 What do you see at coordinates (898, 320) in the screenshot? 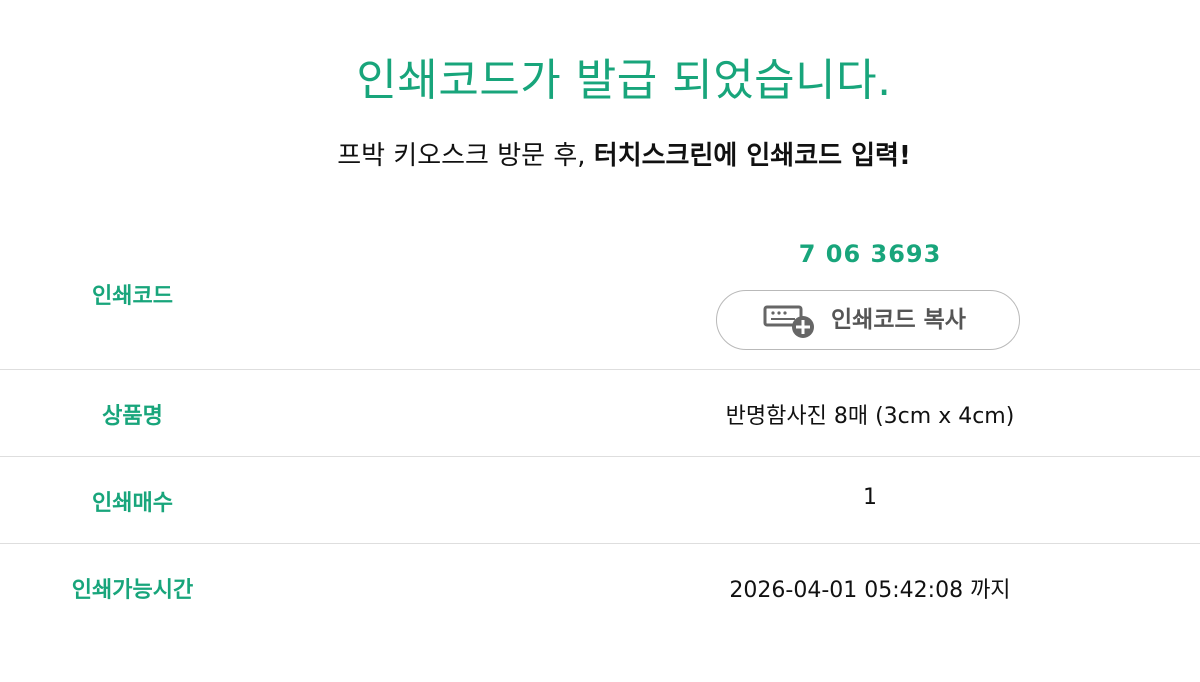
I see `copy-code-label: 인쇄코드 복사` at bounding box center [898, 320].